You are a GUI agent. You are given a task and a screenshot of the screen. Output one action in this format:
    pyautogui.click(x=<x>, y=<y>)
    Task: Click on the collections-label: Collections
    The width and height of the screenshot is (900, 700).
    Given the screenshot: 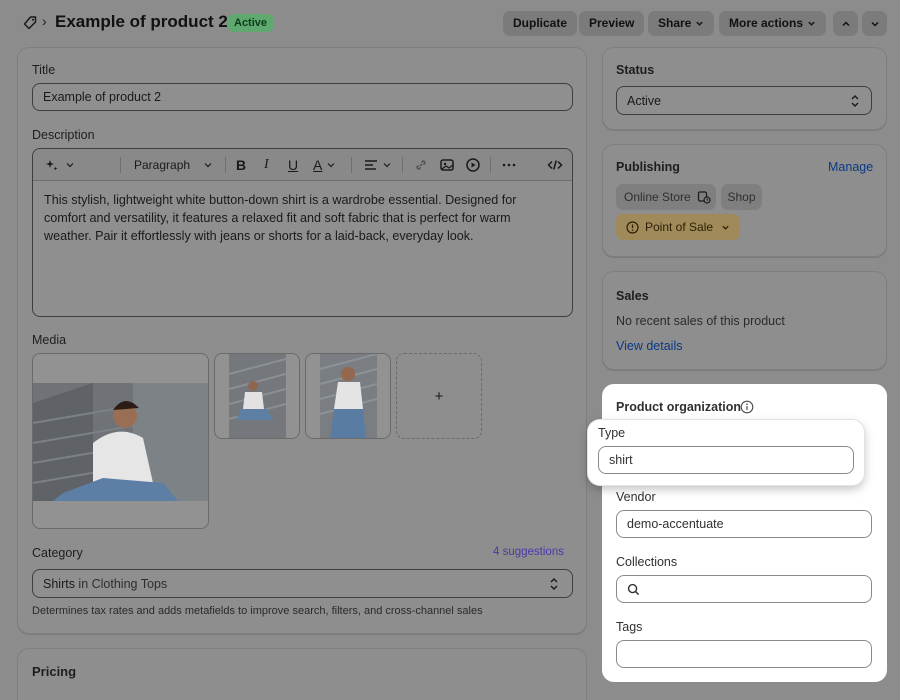 What is the action you would take?
    pyautogui.click(x=647, y=562)
    